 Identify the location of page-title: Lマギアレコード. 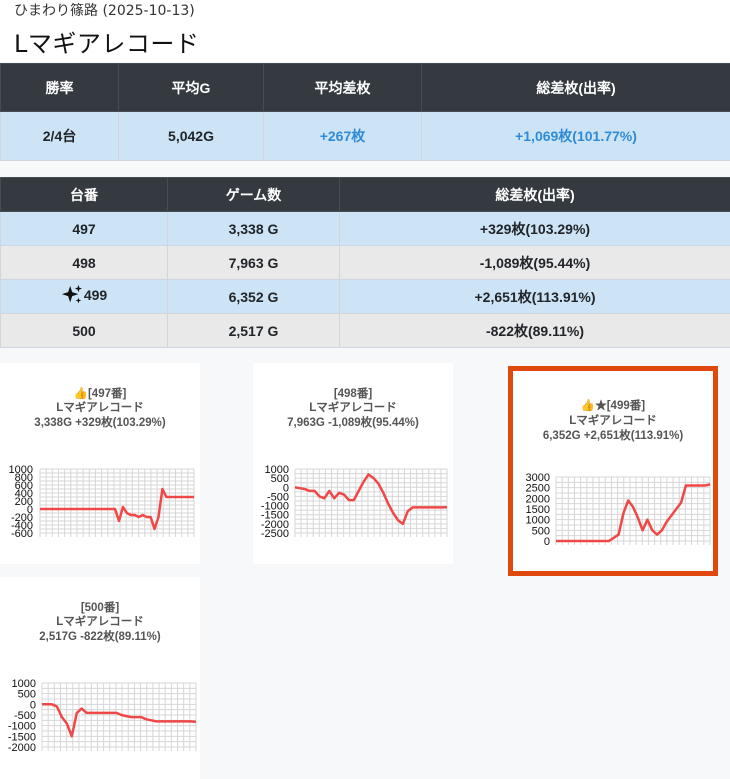
(107, 44).